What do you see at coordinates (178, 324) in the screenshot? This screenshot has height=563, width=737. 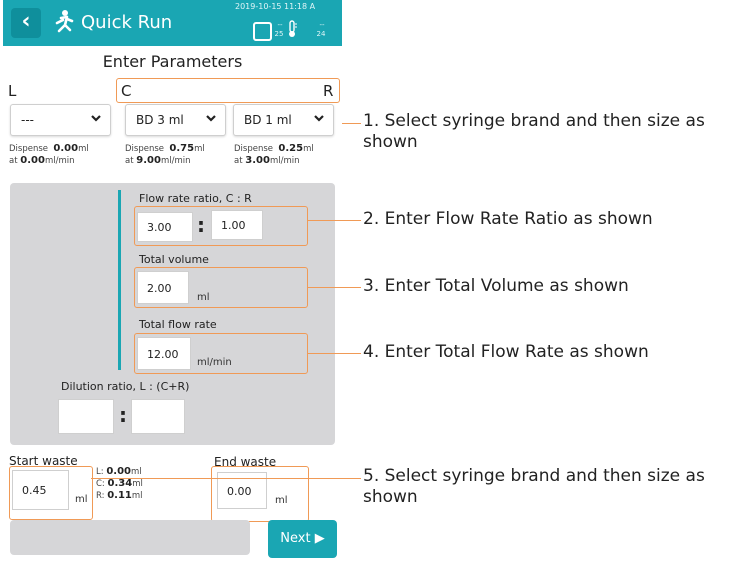 I see `total-flow-label: Total flow rate` at bounding box center [178, 324].